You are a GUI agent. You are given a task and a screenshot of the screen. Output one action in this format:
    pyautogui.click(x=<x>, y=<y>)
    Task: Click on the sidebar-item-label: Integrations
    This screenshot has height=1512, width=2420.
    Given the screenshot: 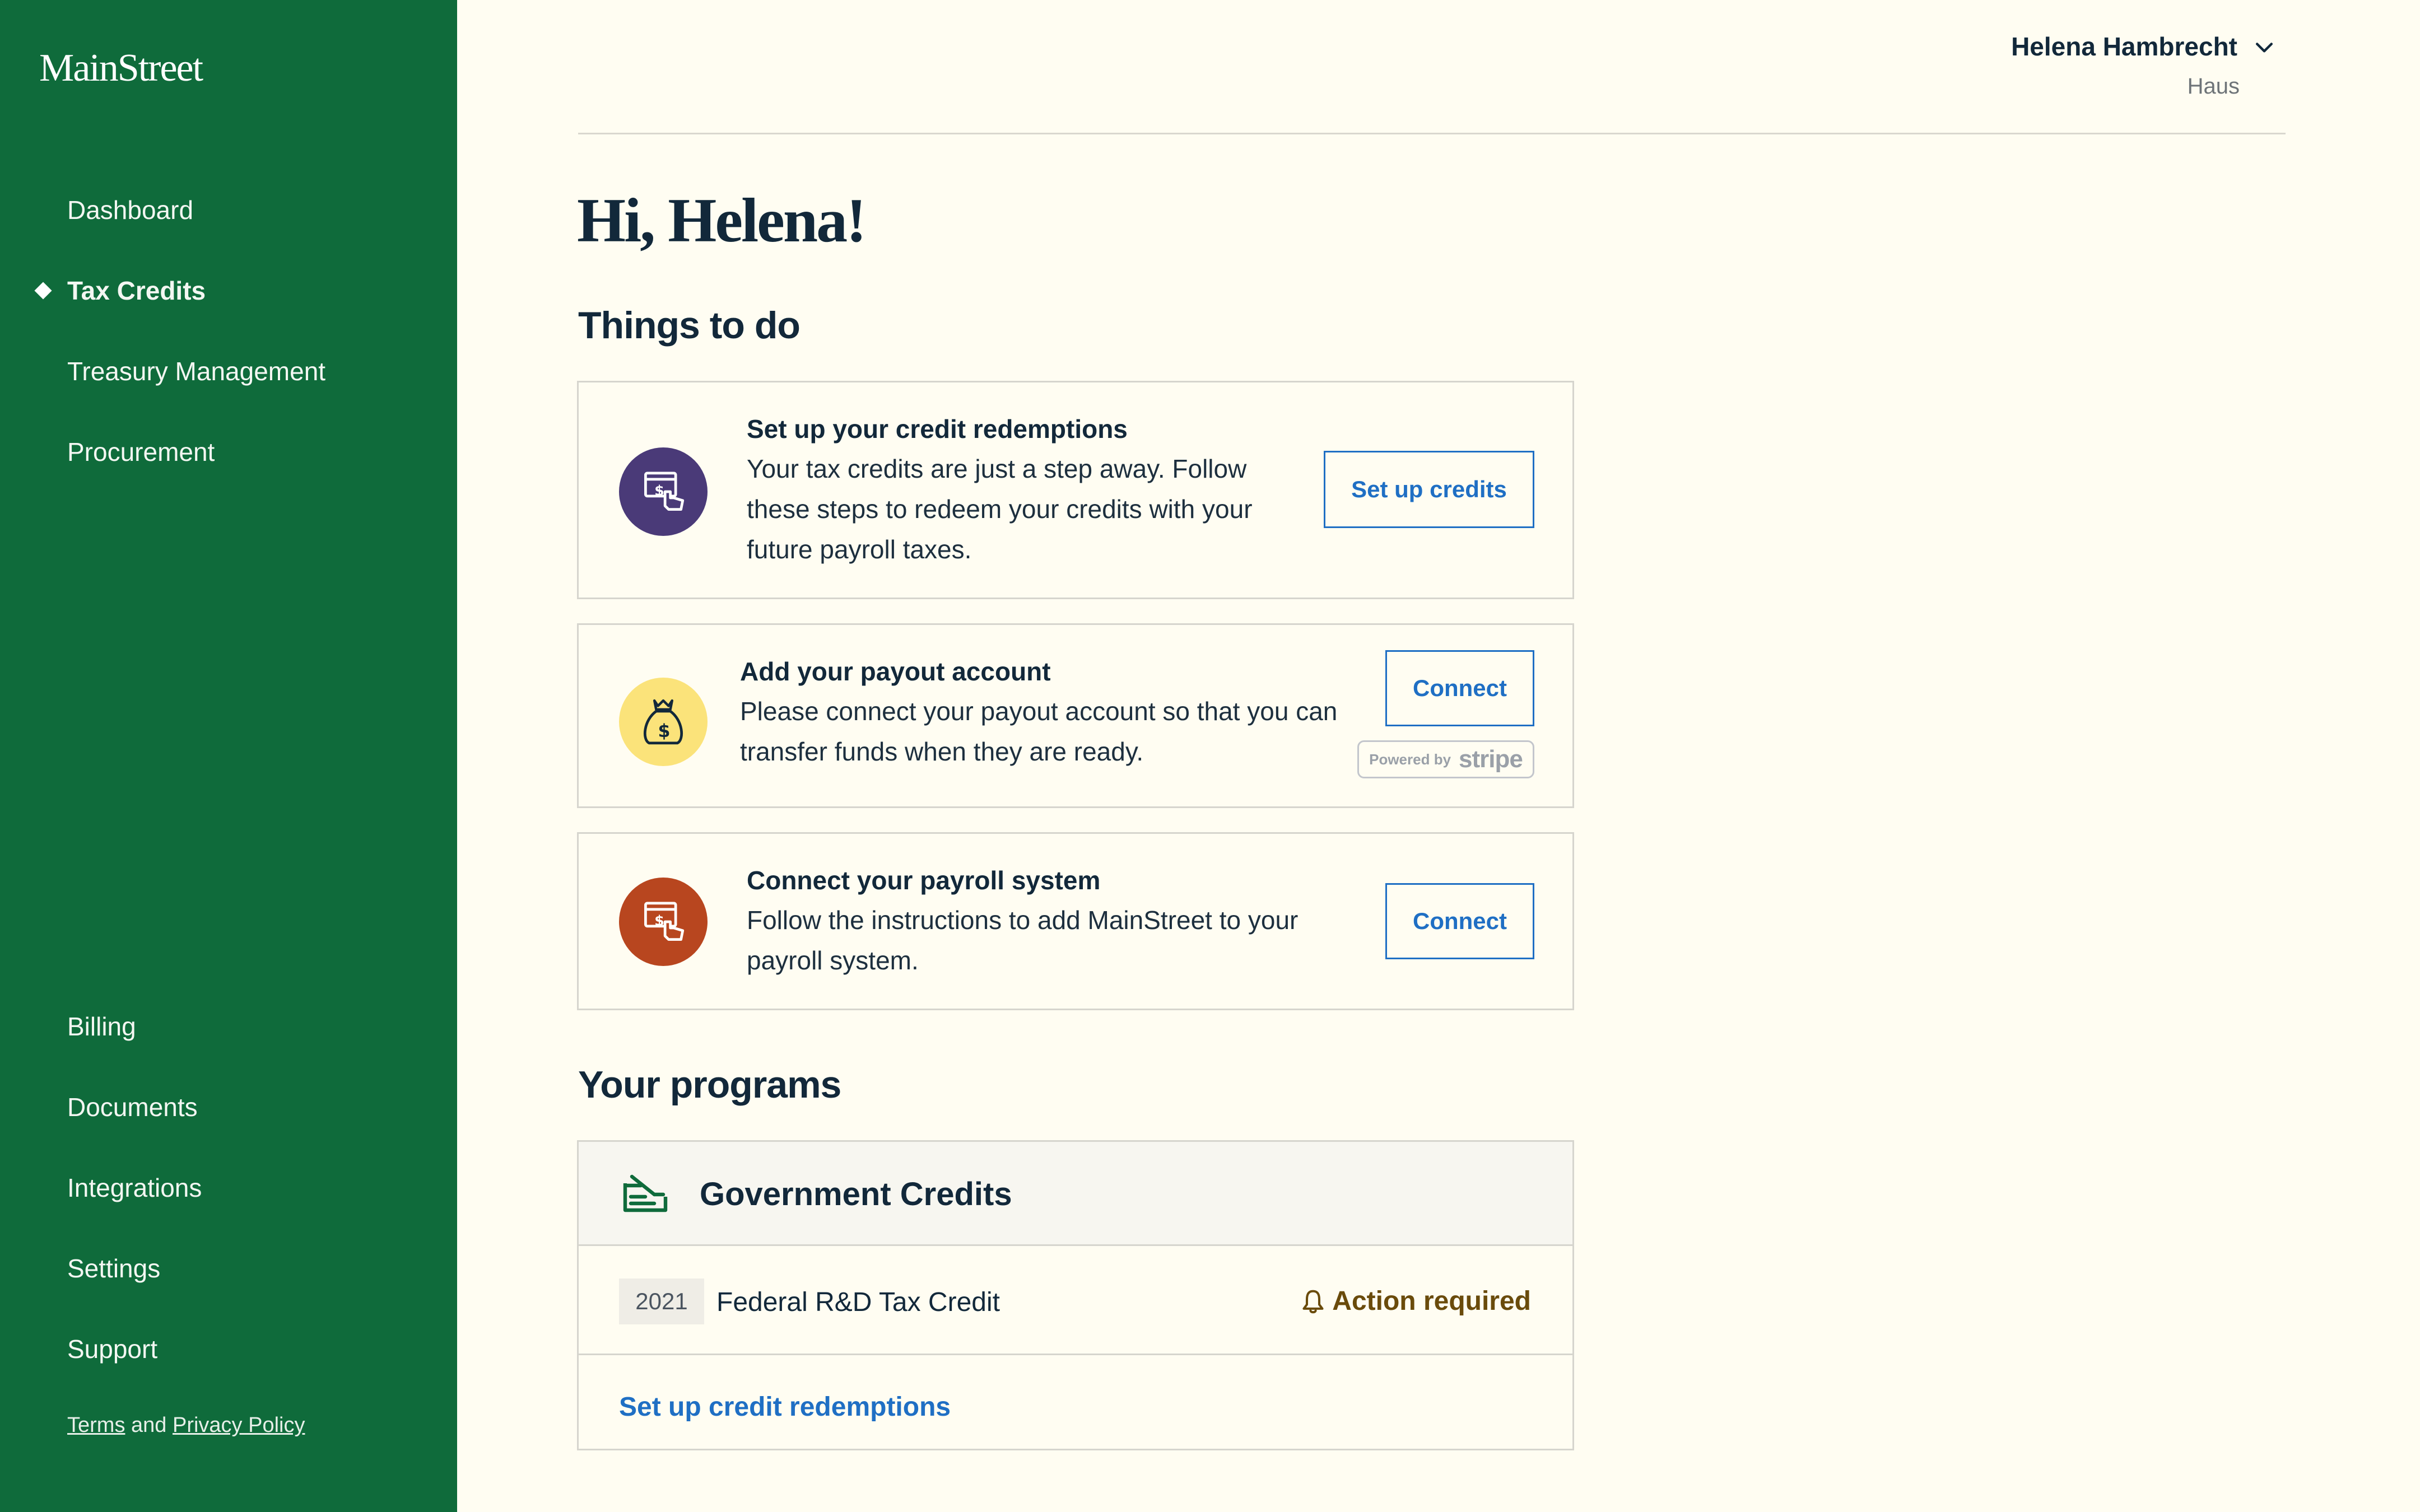 What is the action you would take?
    pyautogui.click(x=135, y=1187)
    